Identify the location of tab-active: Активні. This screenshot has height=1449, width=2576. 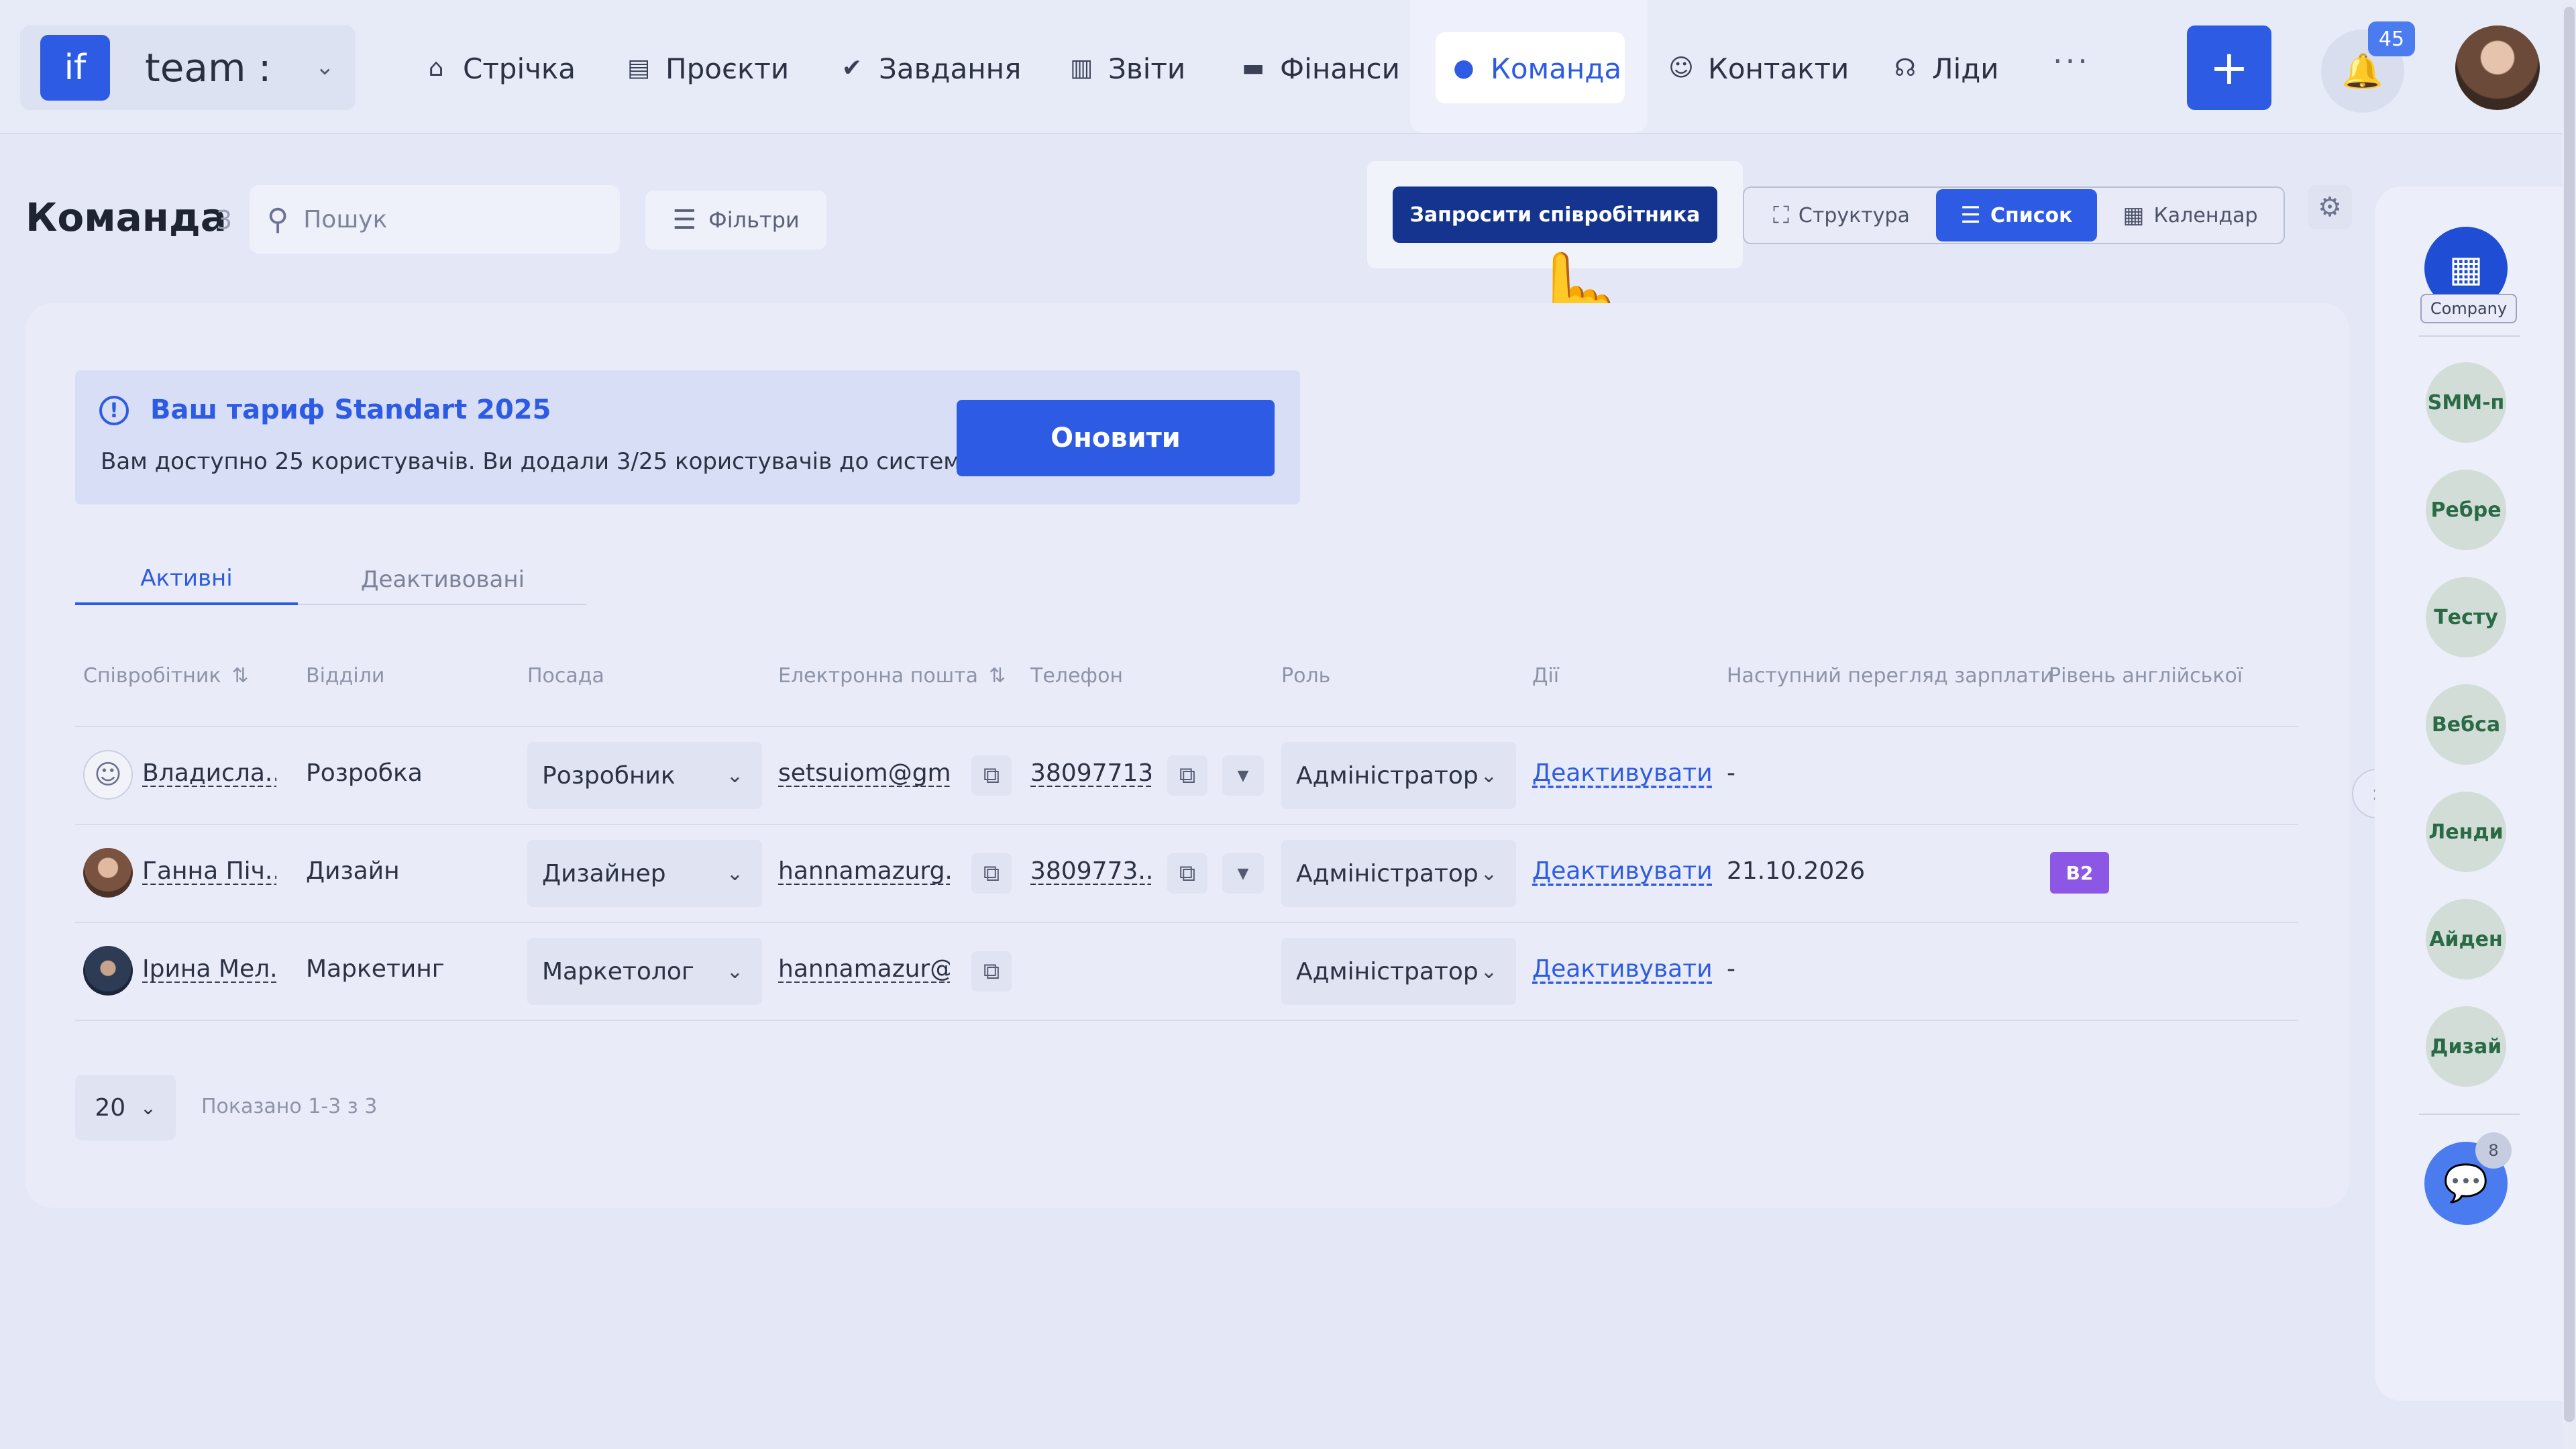
(186, 579).